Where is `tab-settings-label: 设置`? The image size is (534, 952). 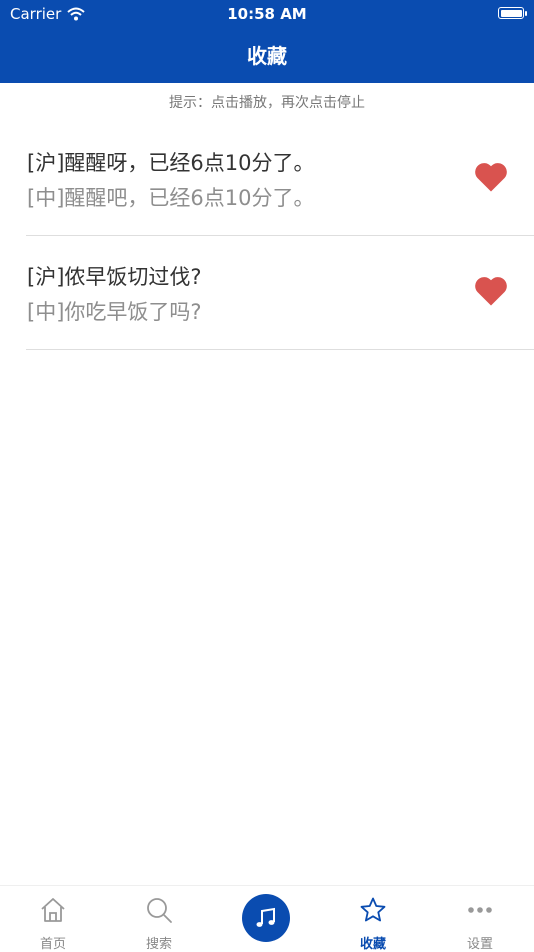
tab-settings-label: 设置 is located at coordinates (479, 944).